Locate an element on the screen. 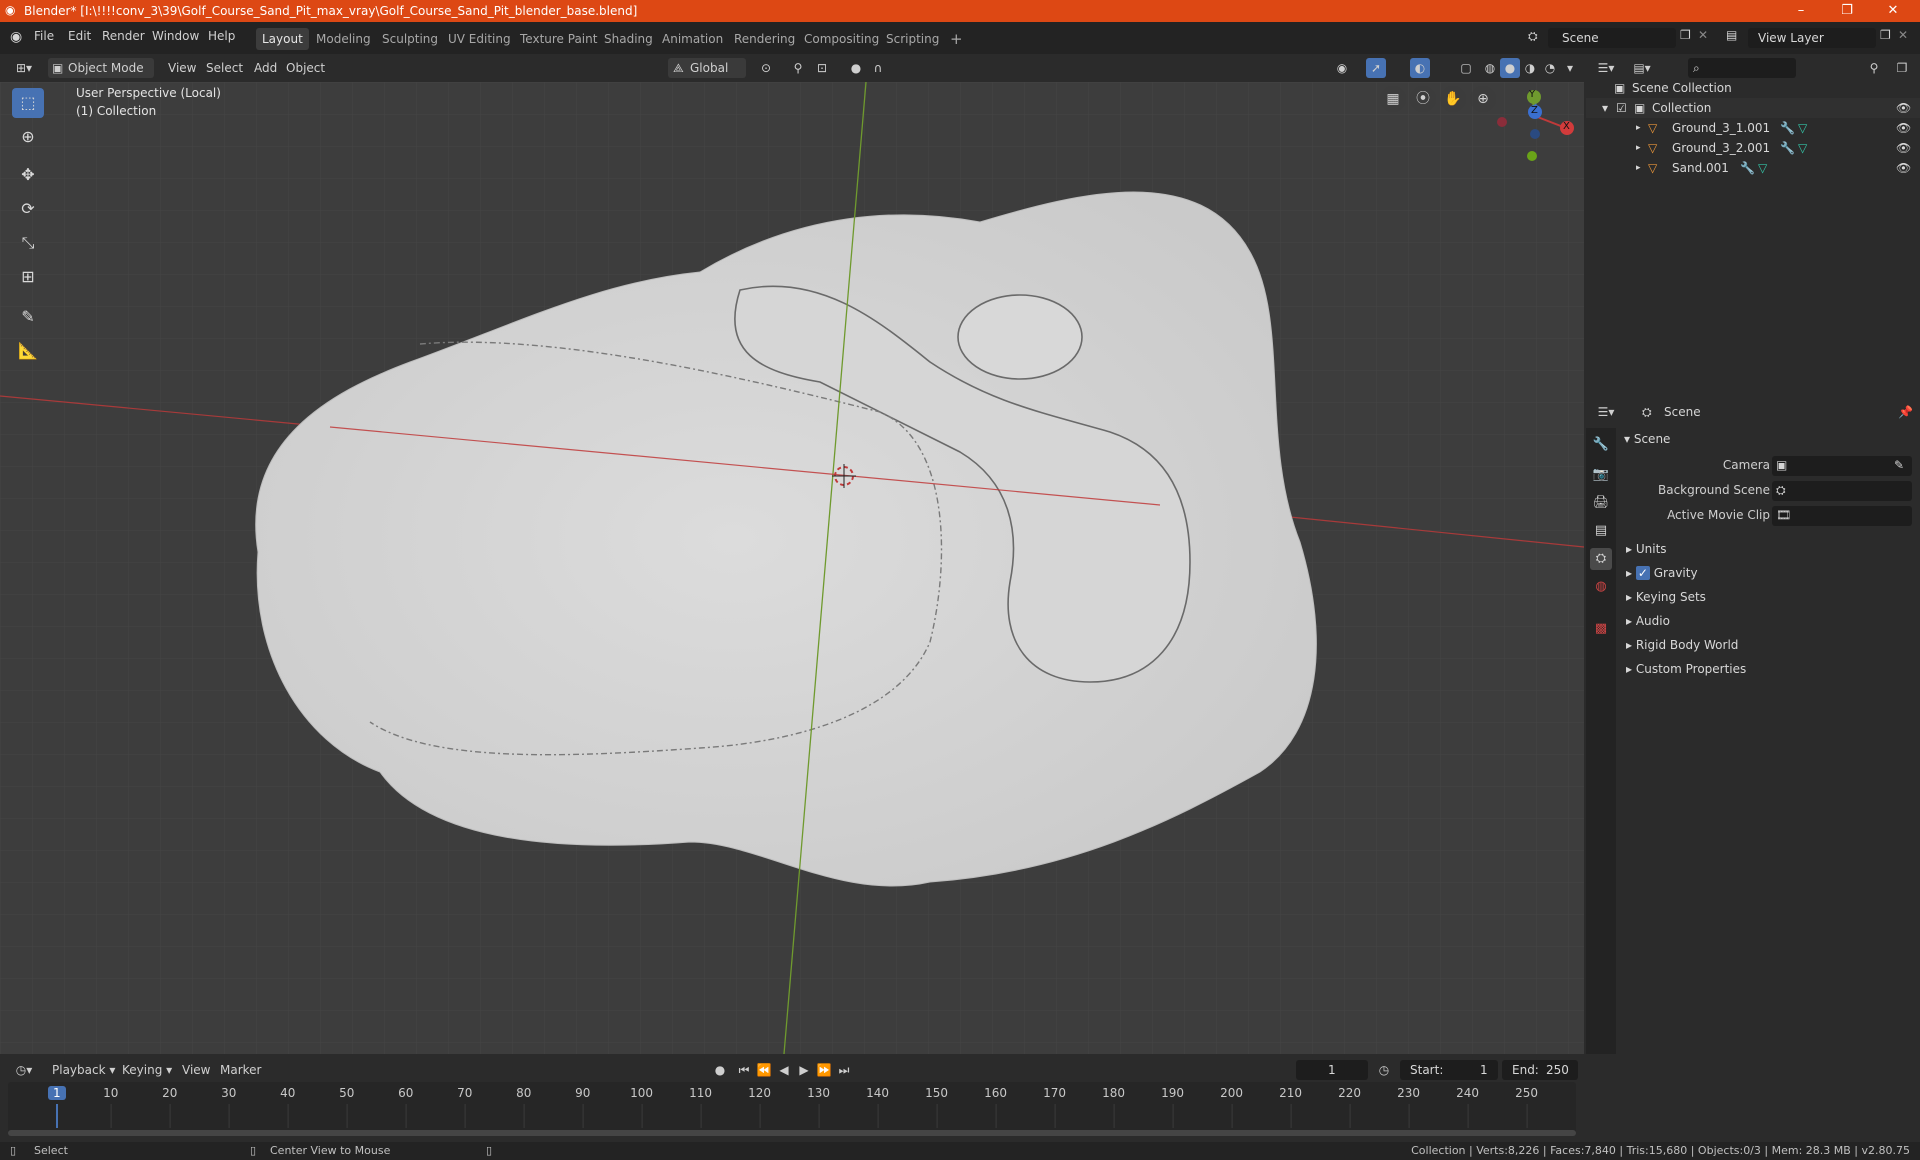 This screenshot has width=1920, height=1160. section-units: ▸ Units is located at coordinates (1646, 549).